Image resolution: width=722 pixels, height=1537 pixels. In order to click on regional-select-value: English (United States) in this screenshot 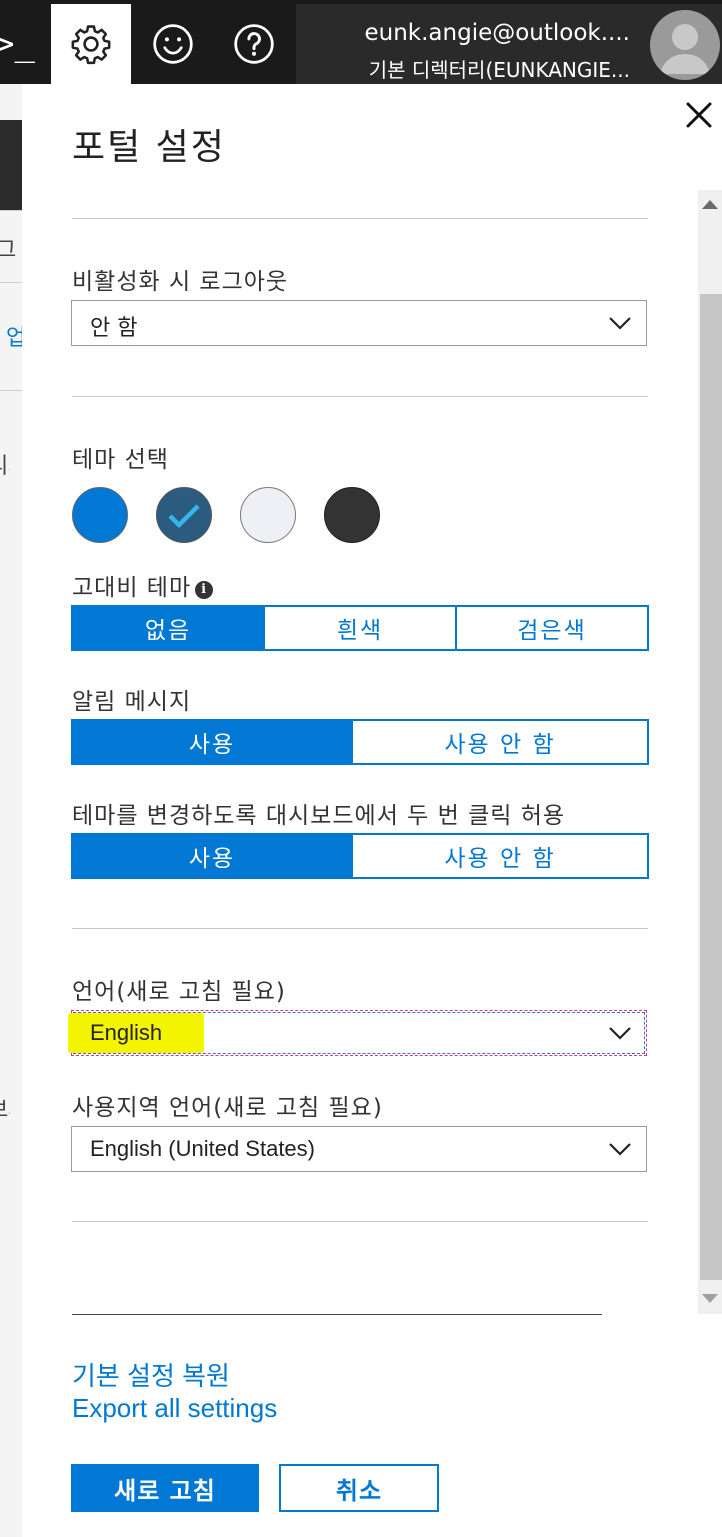, I will do `click(202, 1148)`.